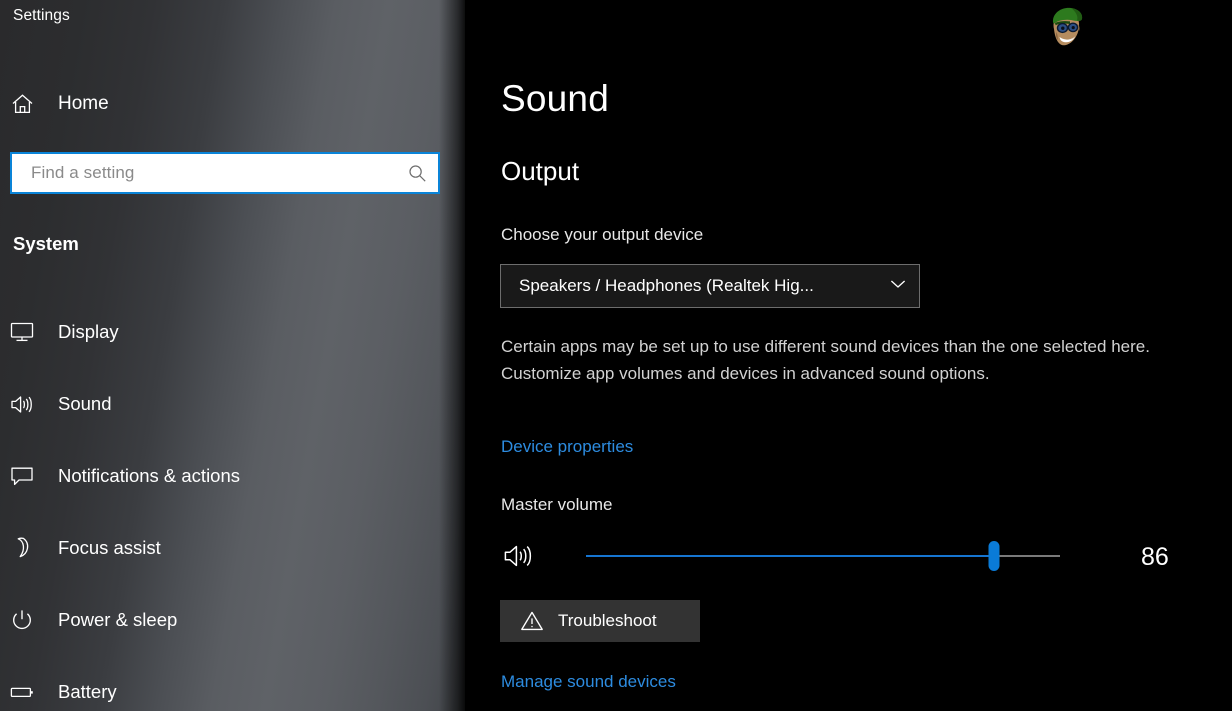 The width and height of the screenshot is (1232, 711). I want to click on sidebar-item-notifications-label: Notifications & actions, so click(149, 475).